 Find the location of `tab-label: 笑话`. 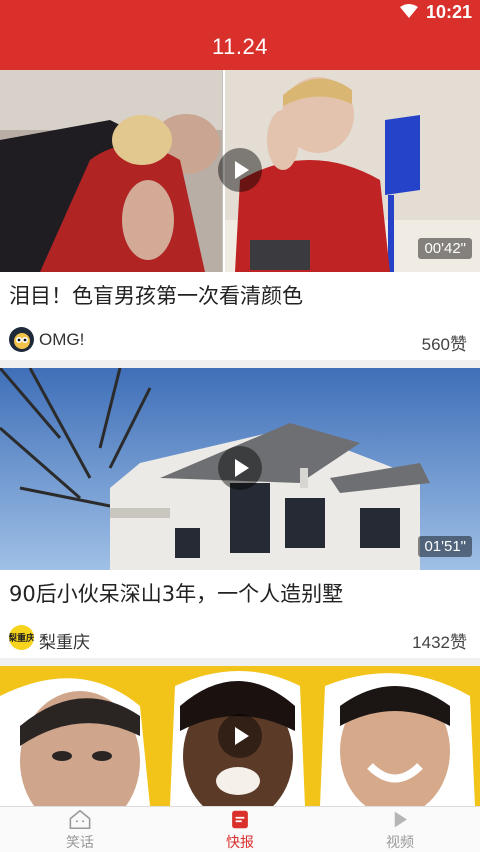

tab-label: 笑话 is located at coordinates (80, 843).